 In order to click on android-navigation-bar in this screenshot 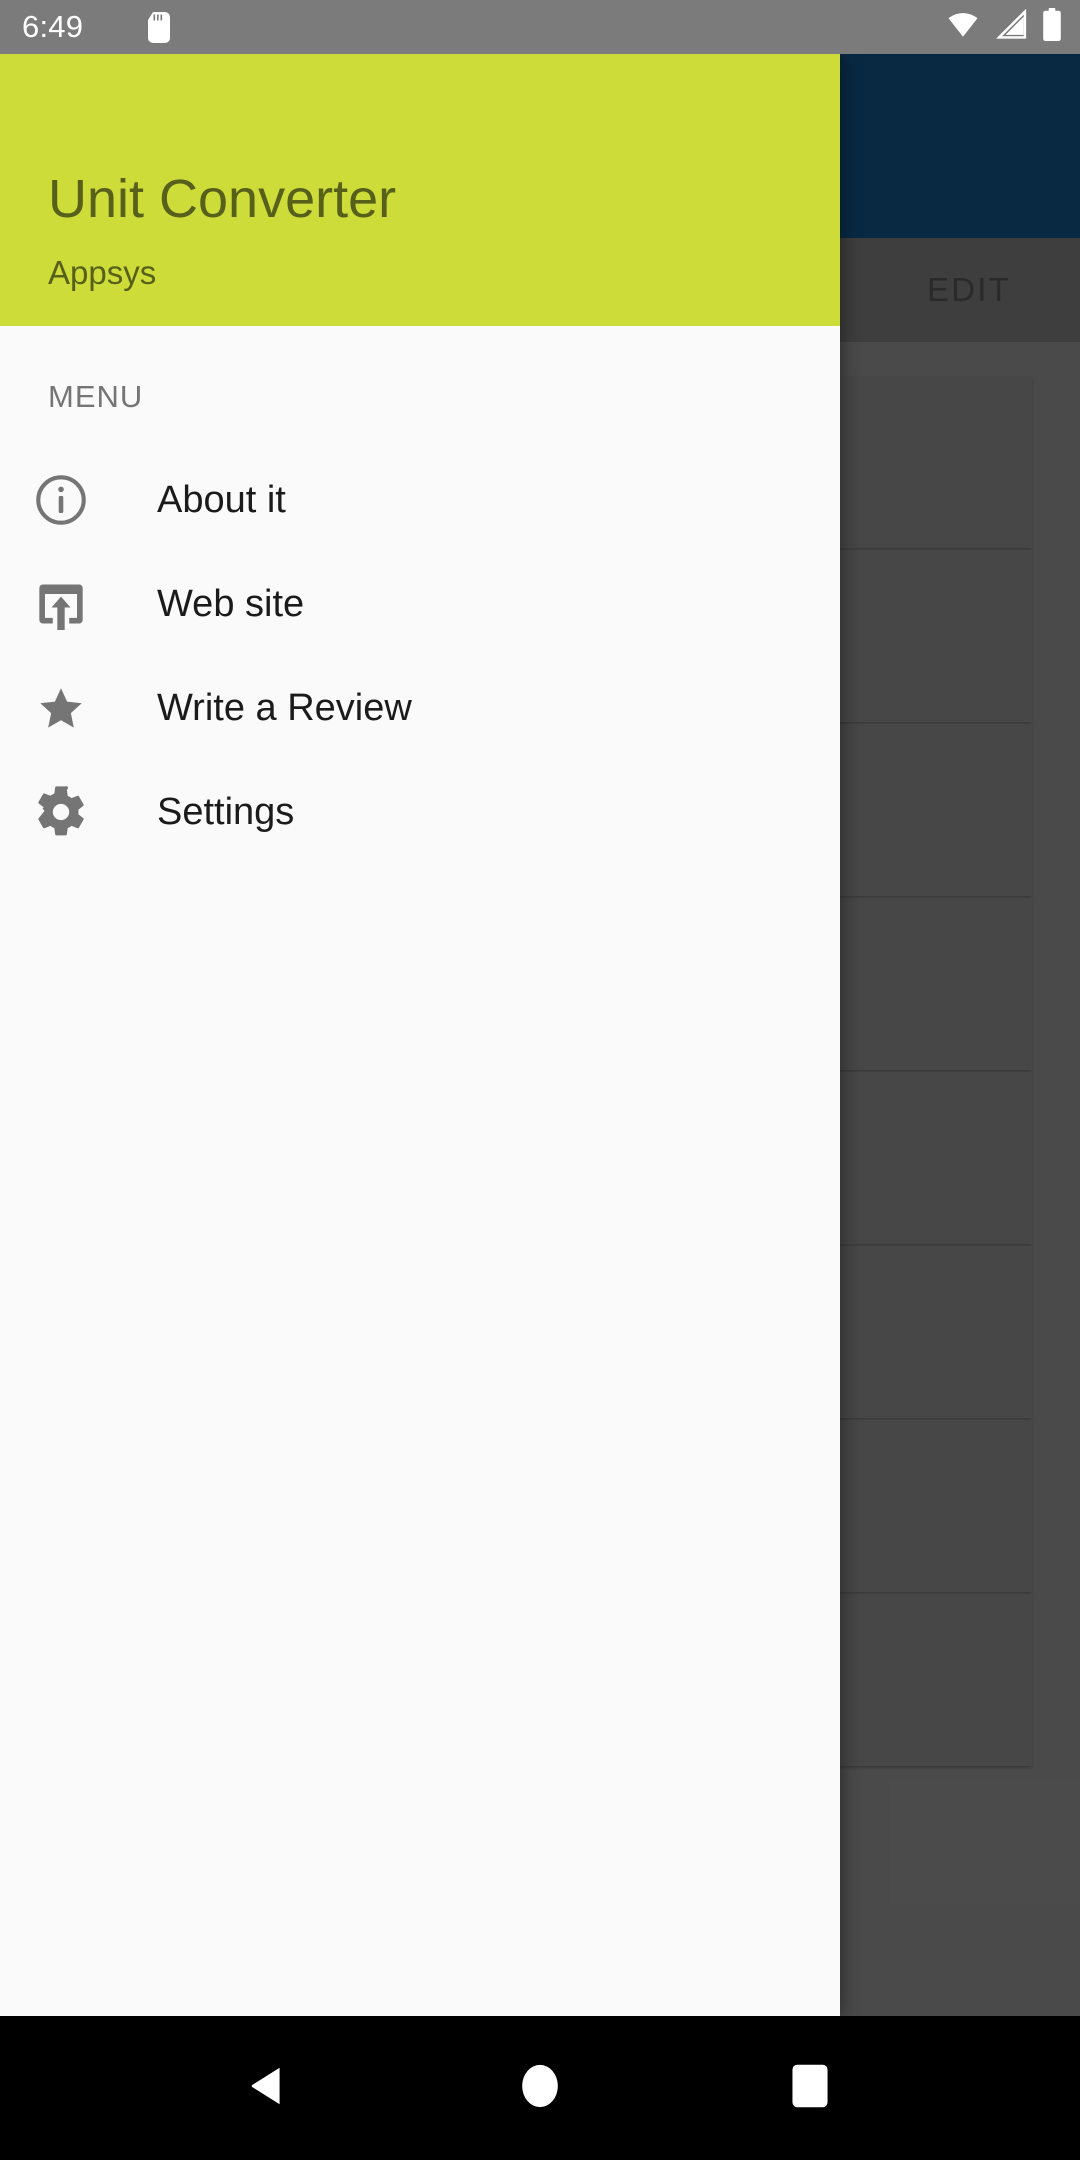, I will do `click(540, 2088)`.